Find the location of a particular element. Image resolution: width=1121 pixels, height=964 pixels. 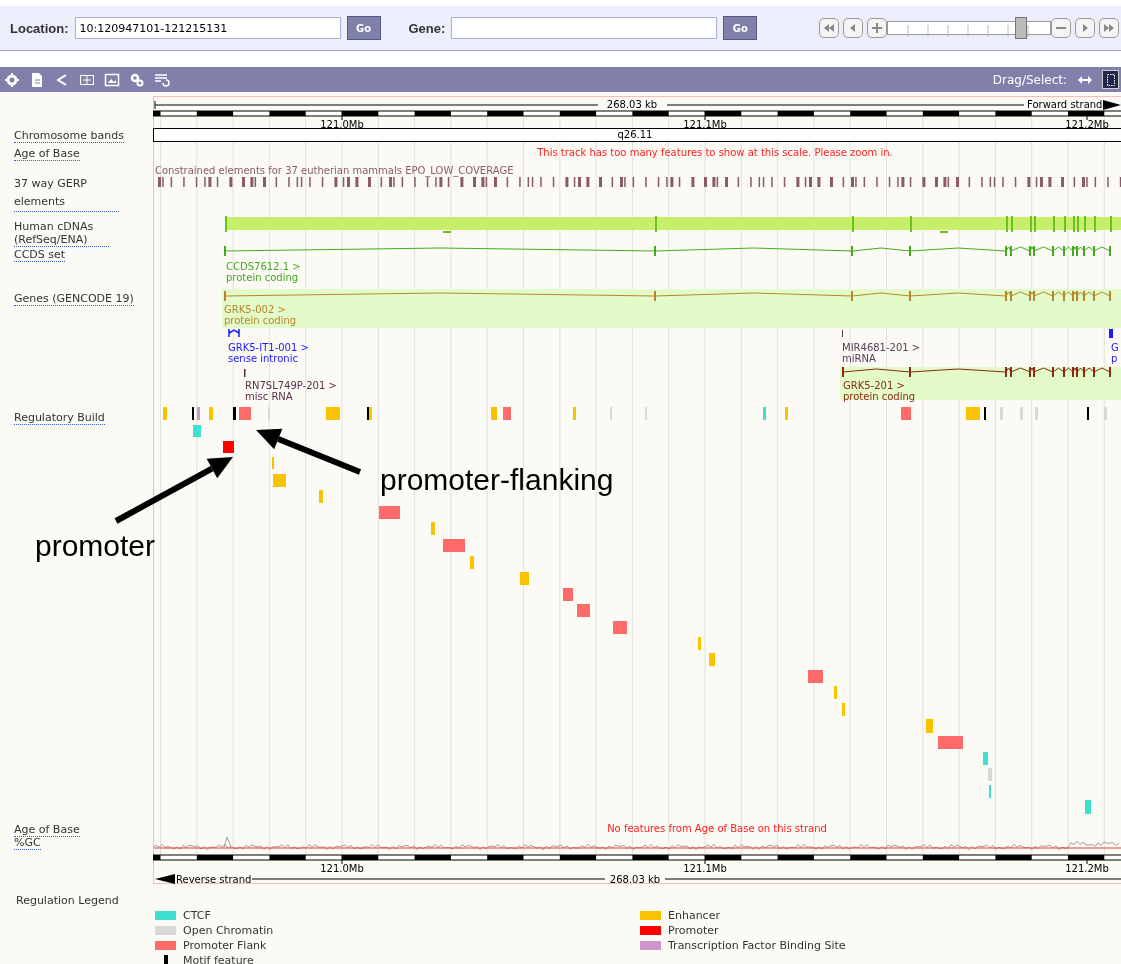

legend-label: Open Chromatin is located at coordinates (228, 930).